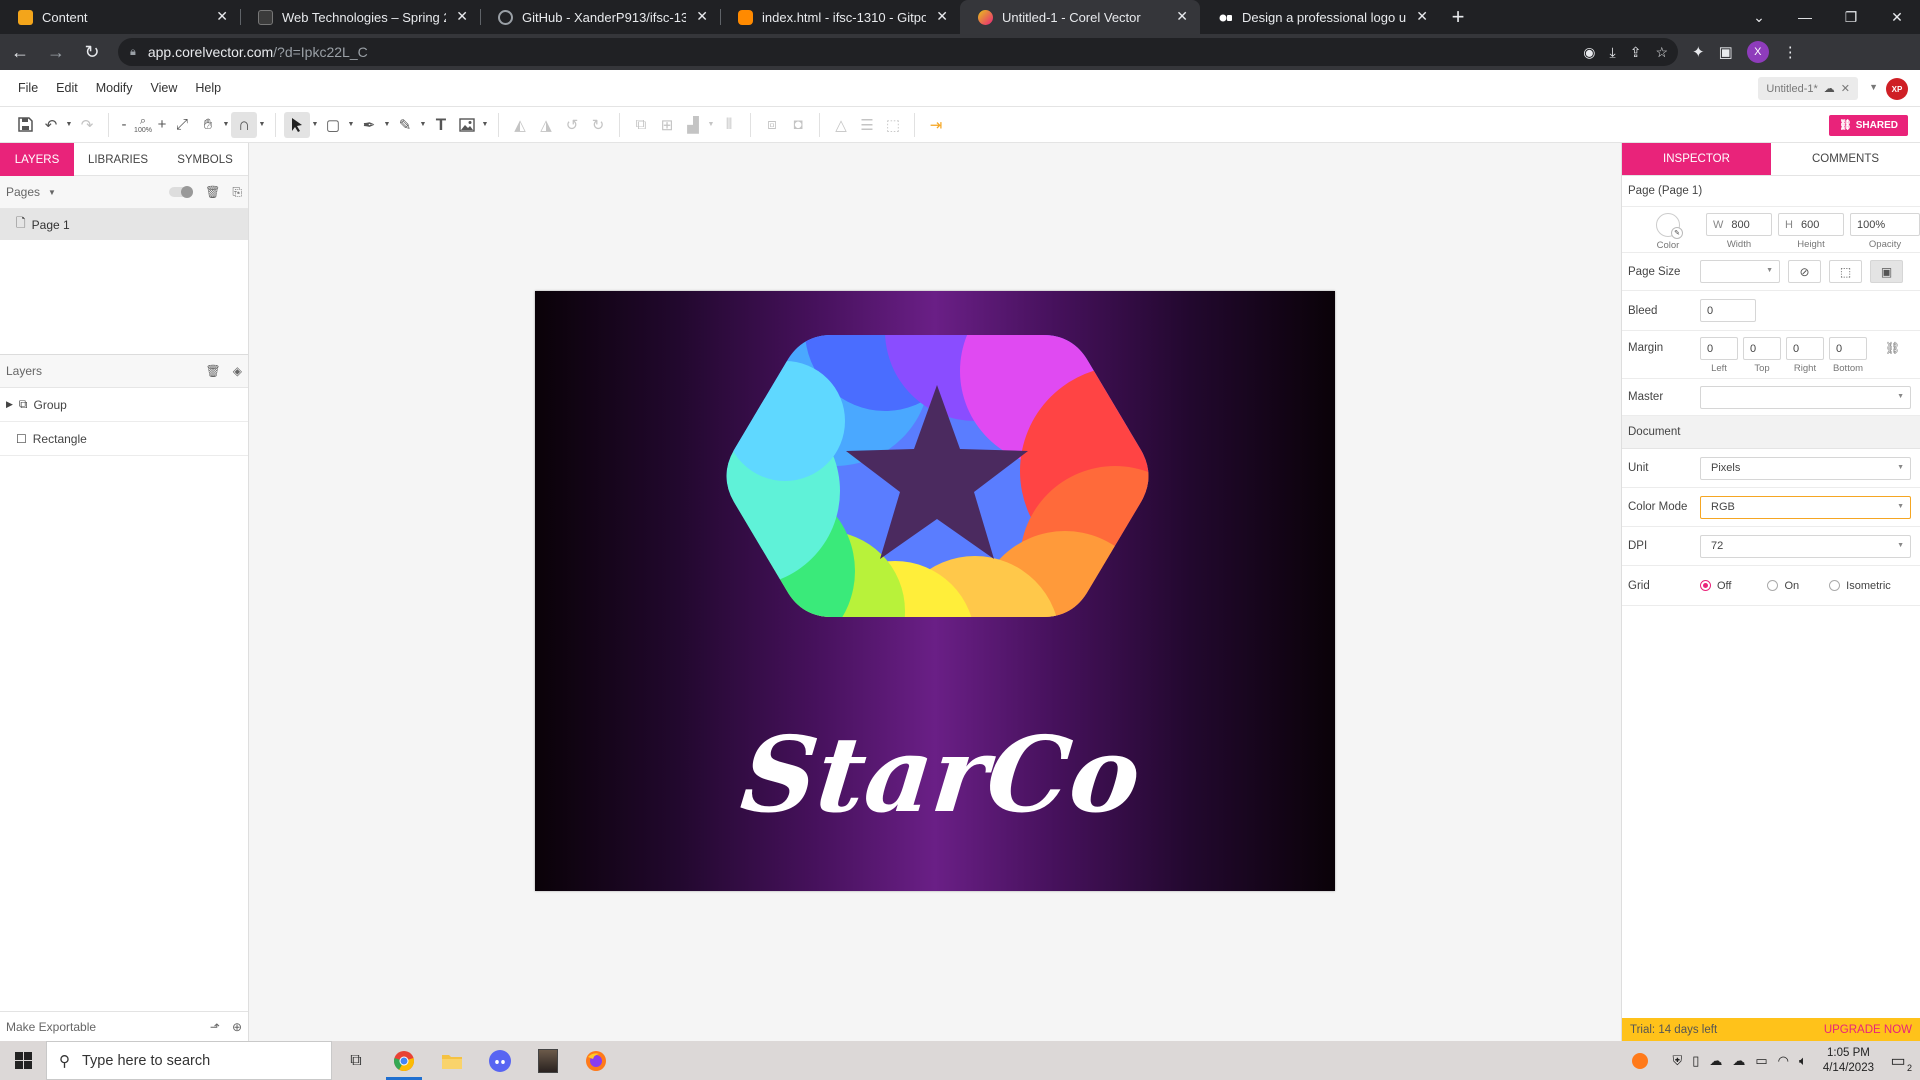  What do you see at coordinates (423, 124) in the screenshot?
I see `pencil-tool-caret: ▼` at bounding box center [423, 124].